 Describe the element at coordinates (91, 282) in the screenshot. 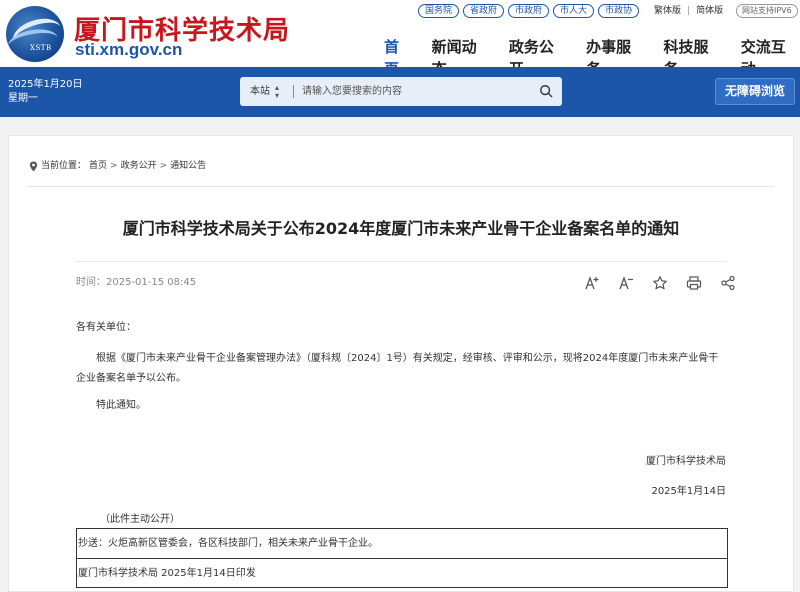

I see `publish-time-label: 时间：` at that location.